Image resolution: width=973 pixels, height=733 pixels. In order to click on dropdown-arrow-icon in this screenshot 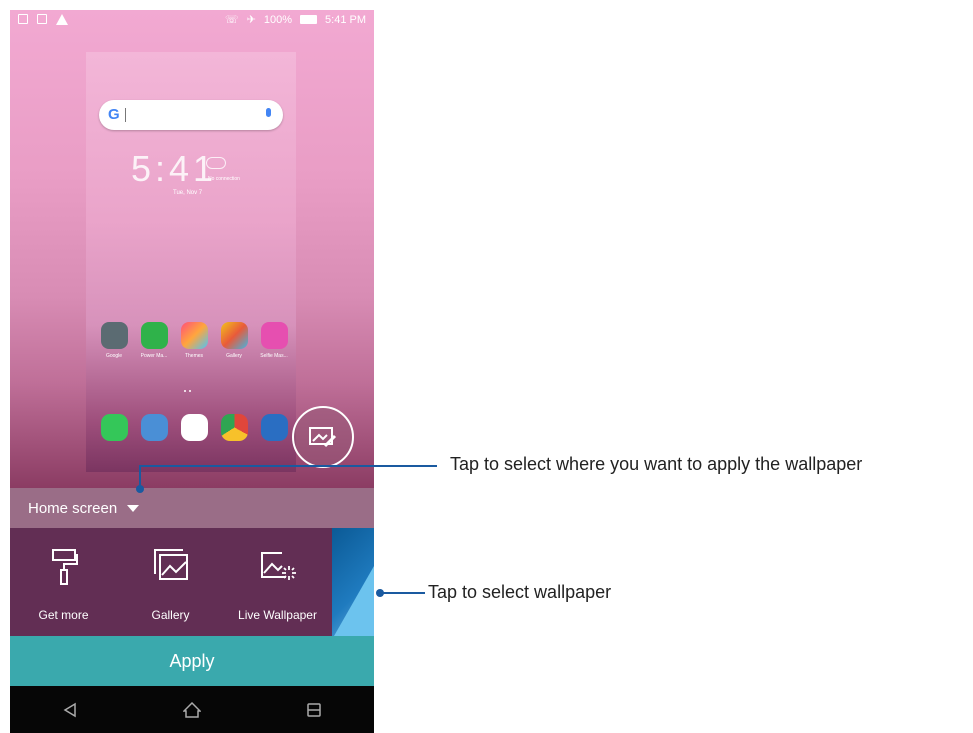, I will do `click(133, 508)`.